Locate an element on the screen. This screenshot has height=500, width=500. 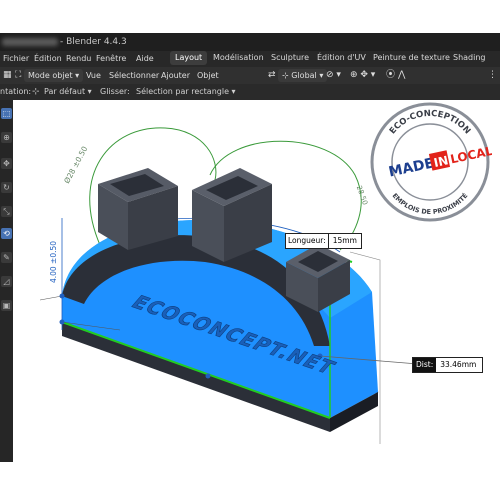
tab-sculpture: Sculpture is located at coordinates (290, 58).